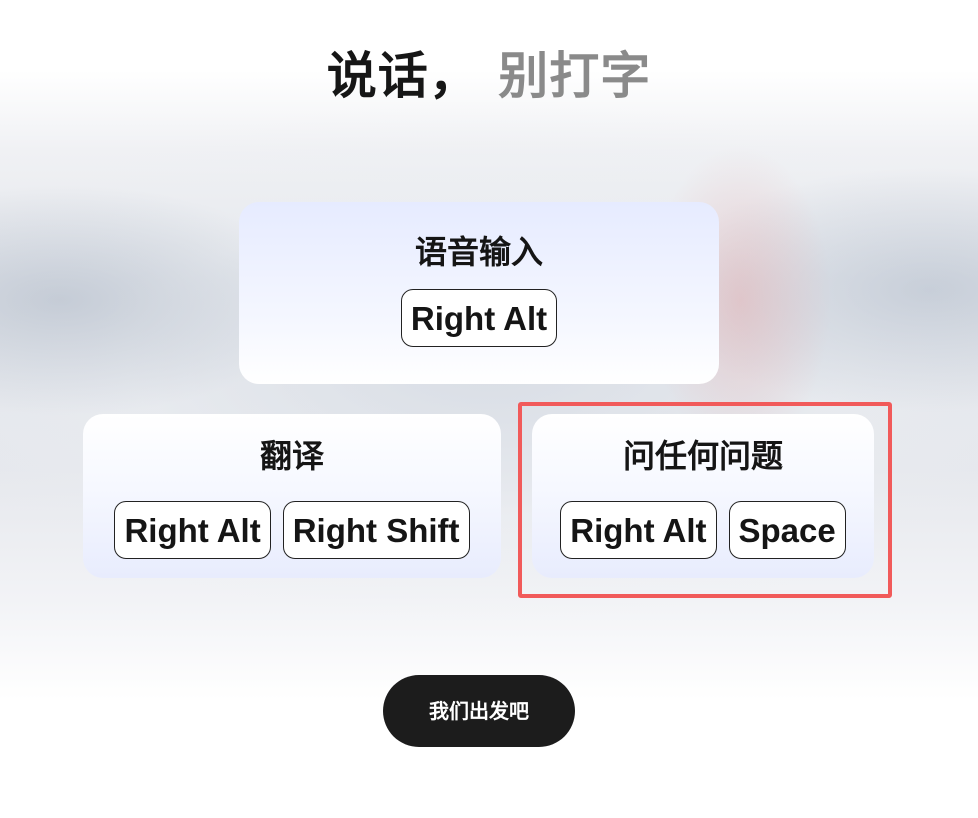  Describe the element at coordinates (787, 530) in the screenshot. I see `key-space: Space` at that location.